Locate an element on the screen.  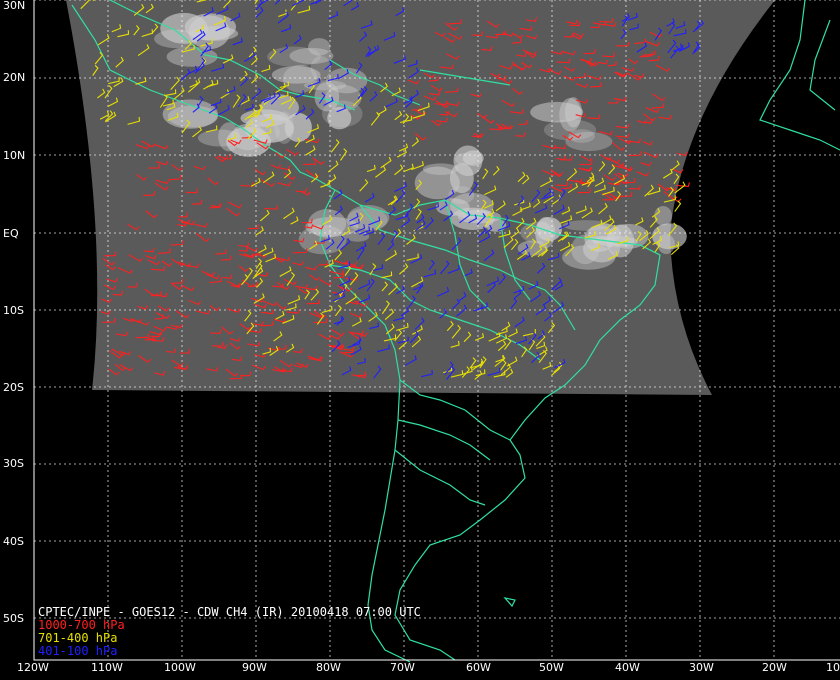
legend-mid-level: 701-400 hPa is located at coordinates (78, 638).